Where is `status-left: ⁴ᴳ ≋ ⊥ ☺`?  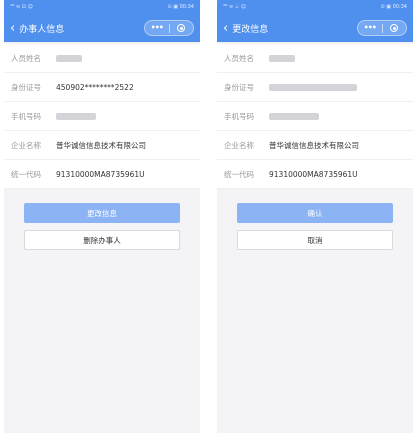 status-left: ⁴ᴳ ≋ ⊥ ☺ is located at coordinates (234, 7).